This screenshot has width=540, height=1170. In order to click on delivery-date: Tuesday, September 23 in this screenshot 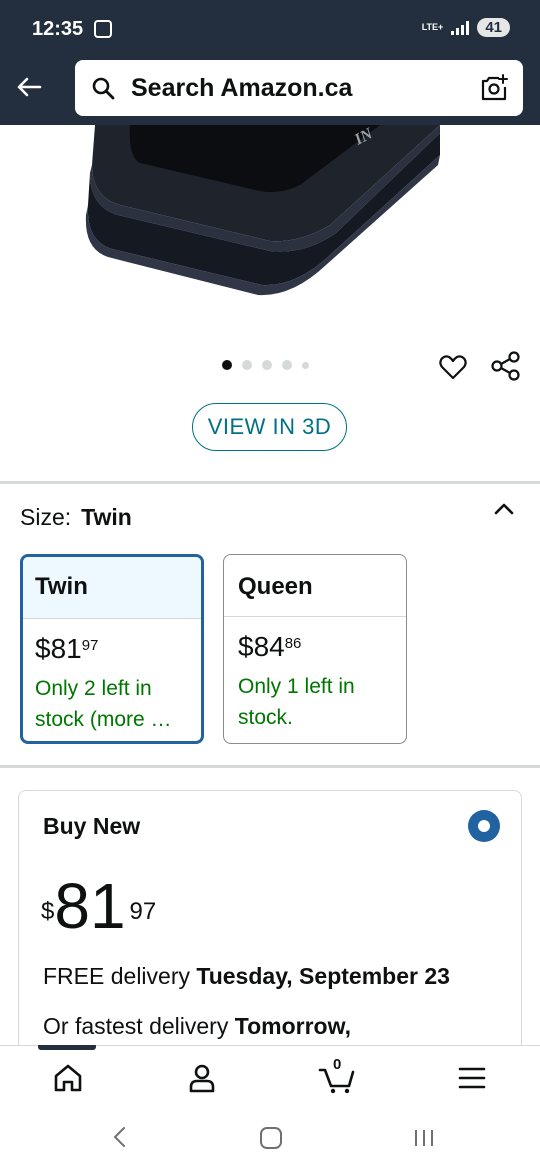, I will do `click(323, 976)`.